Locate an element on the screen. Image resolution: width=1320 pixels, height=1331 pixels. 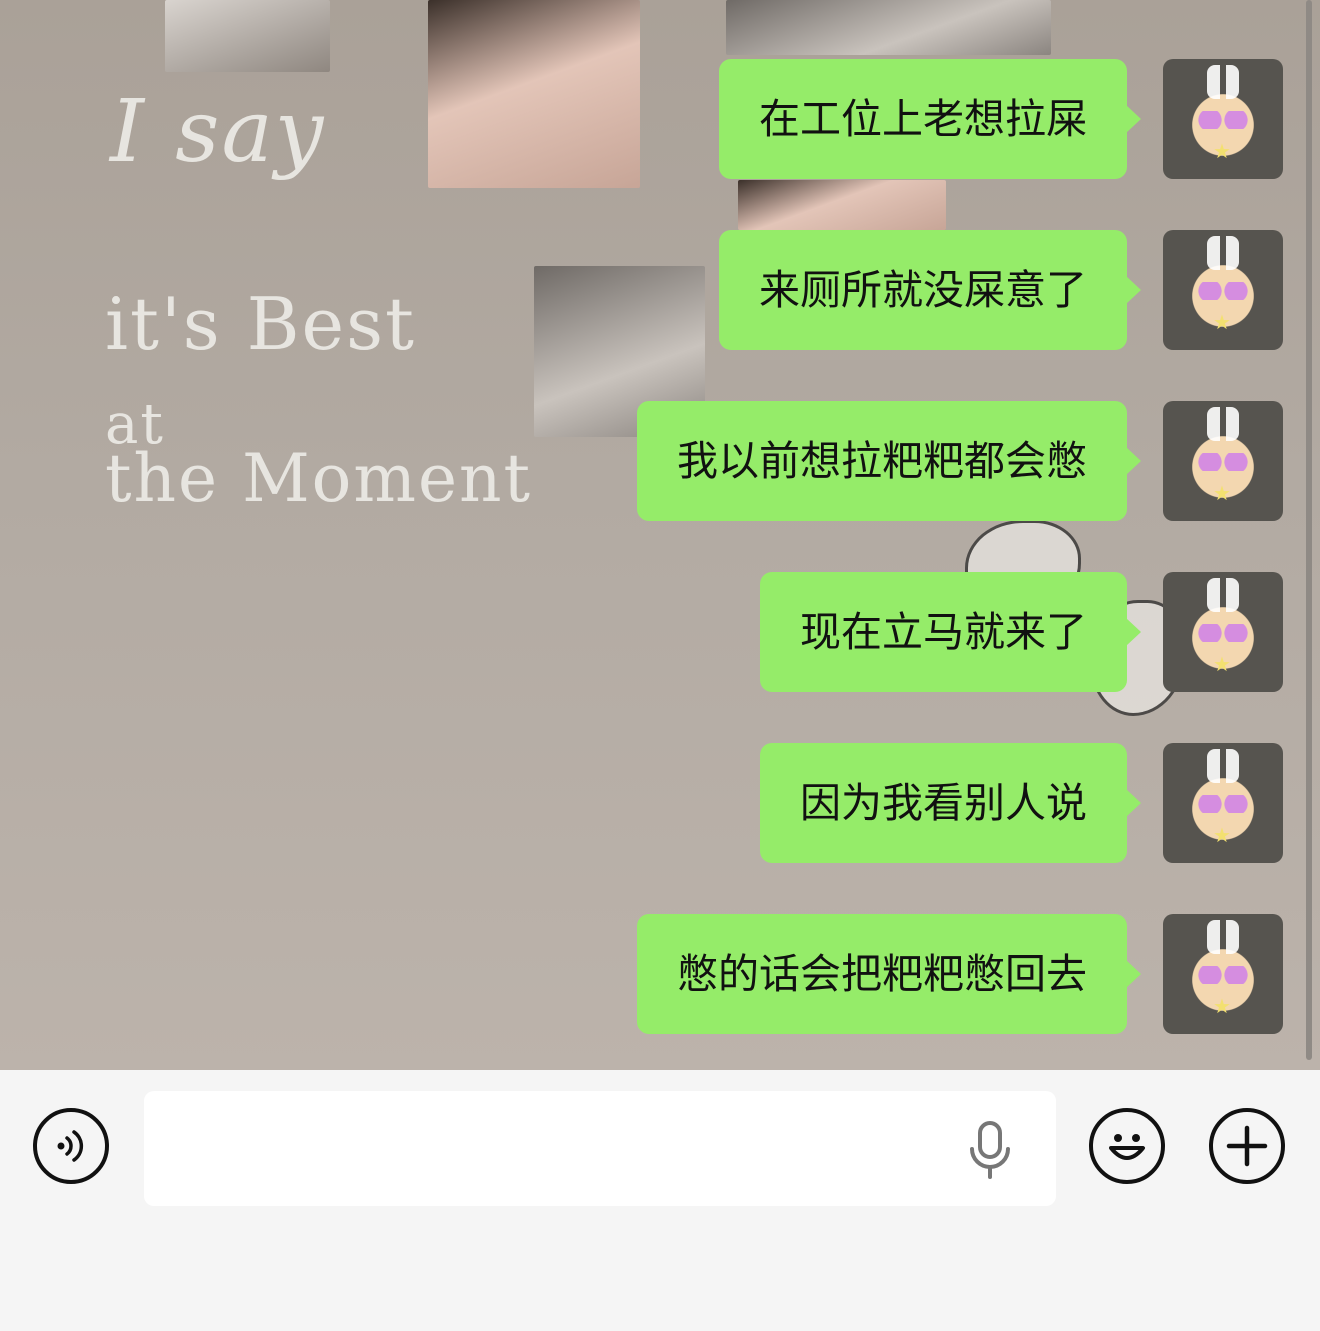
message-bubble: 在工位上老想拉屎 is located at coordinates (930, 119).